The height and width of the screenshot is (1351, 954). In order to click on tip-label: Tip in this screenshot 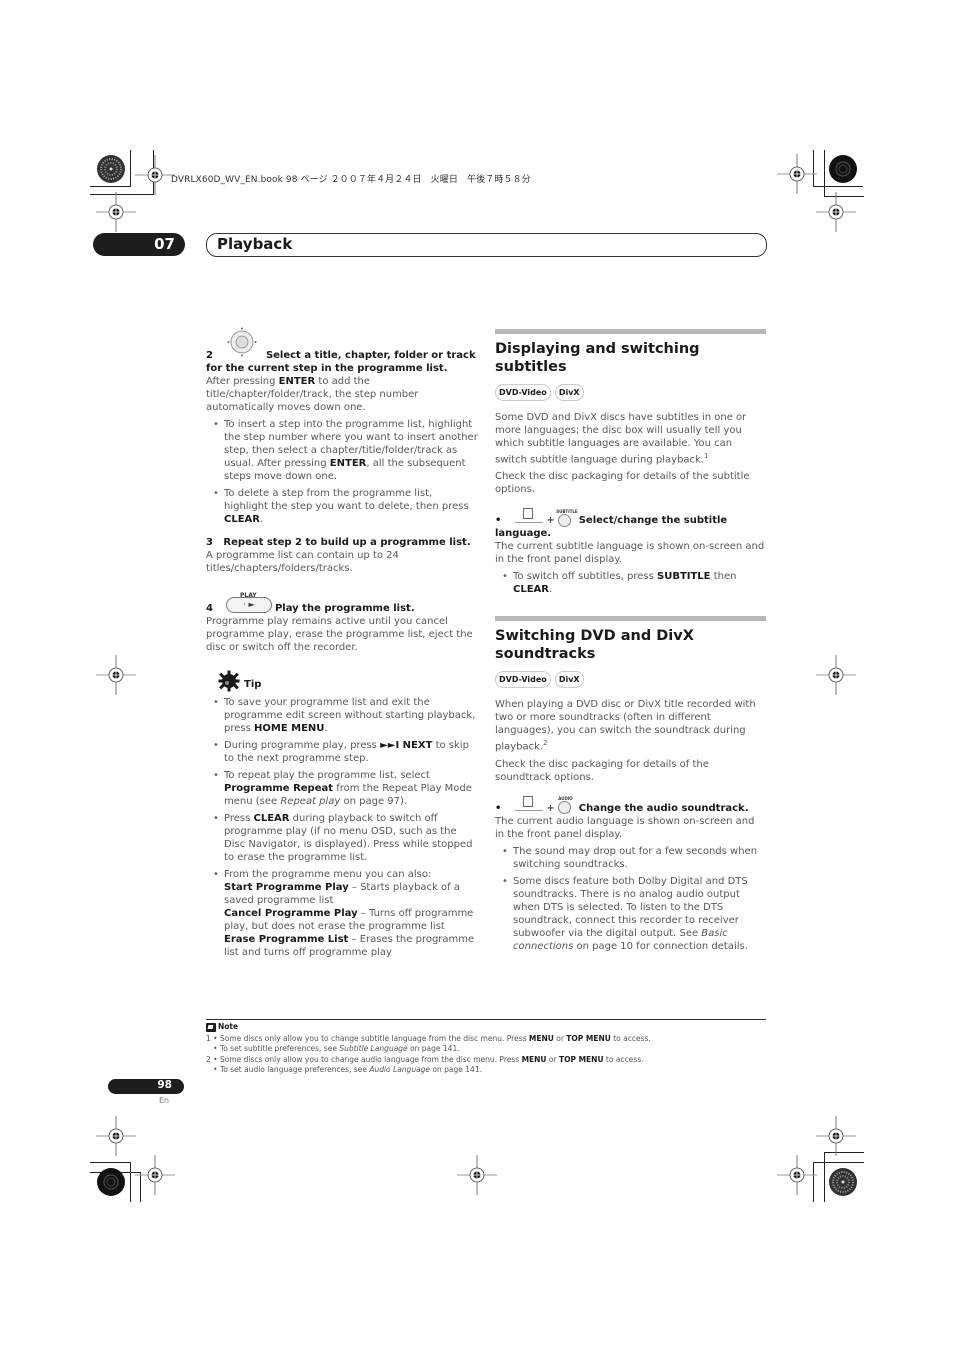, I will do `click(253, 684)`.